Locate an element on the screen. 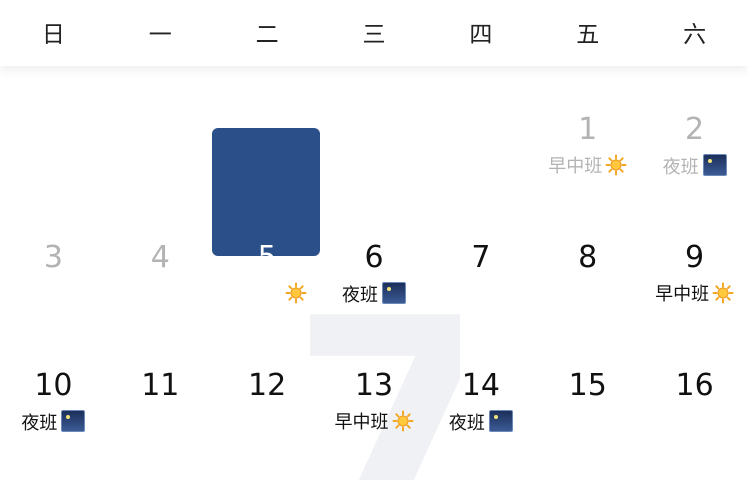 The height and width of the screenshot is (480, 748). day-cell: 4 is located at coordinates (160, 258).